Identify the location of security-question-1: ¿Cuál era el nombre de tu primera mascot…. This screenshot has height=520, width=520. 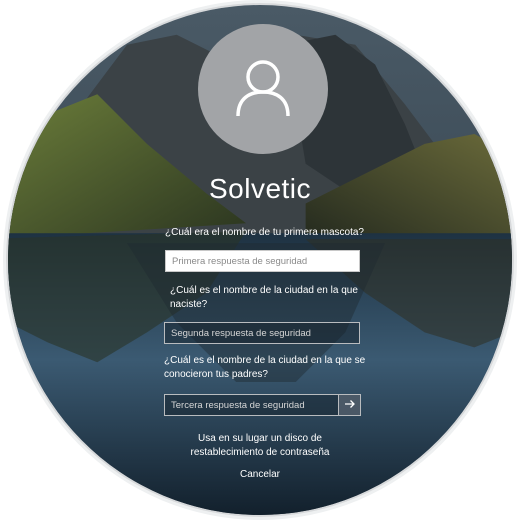
(264, 232).